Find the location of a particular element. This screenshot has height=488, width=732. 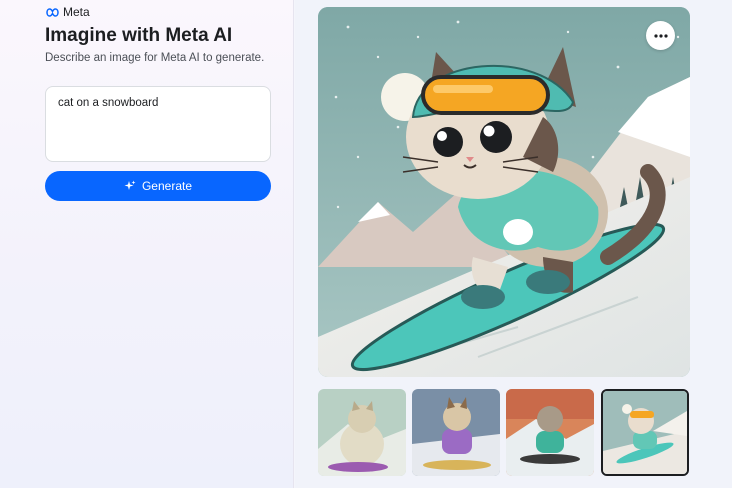

more-horizontal-icon is located at coordinates (660, 35).